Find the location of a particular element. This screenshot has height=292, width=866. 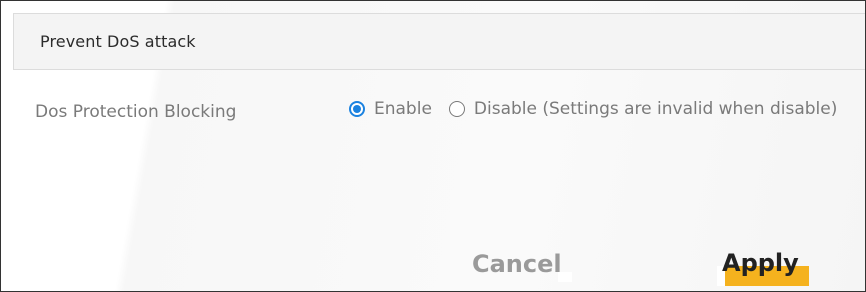

dos-protection-label: Dos Protection Blocking is located at coordinates (136, 112).